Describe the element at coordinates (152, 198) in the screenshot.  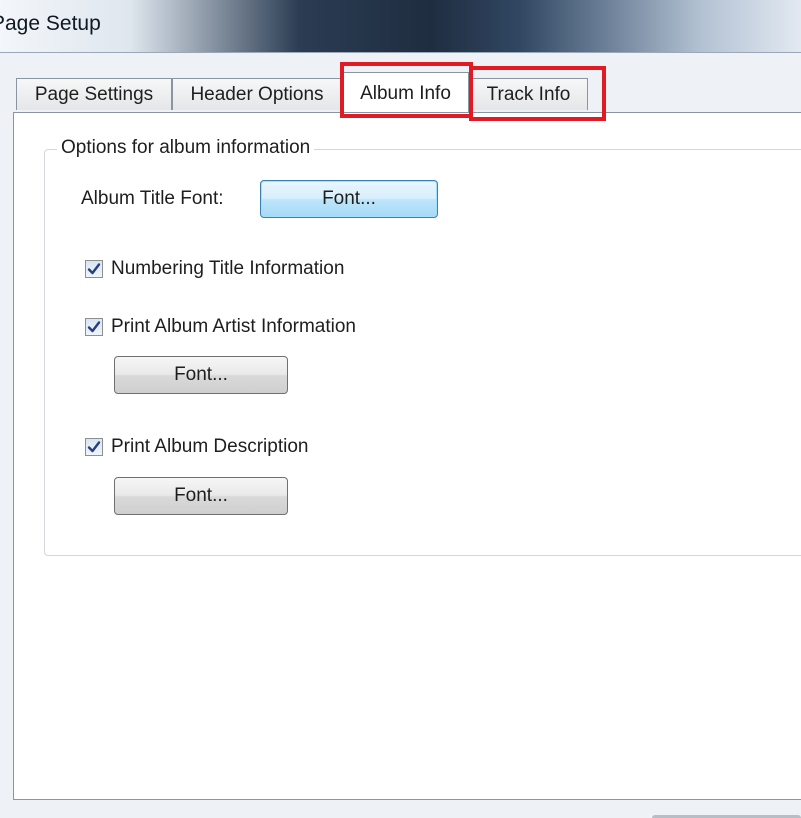
I see `album-title-font-label: Album Title Font:` at that location.